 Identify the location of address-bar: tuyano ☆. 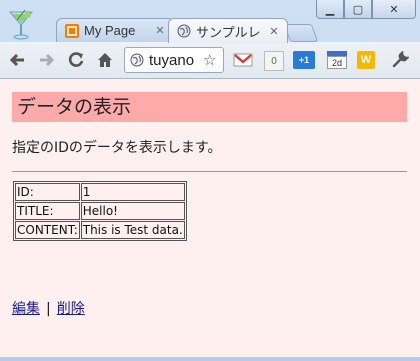
(174, 60).